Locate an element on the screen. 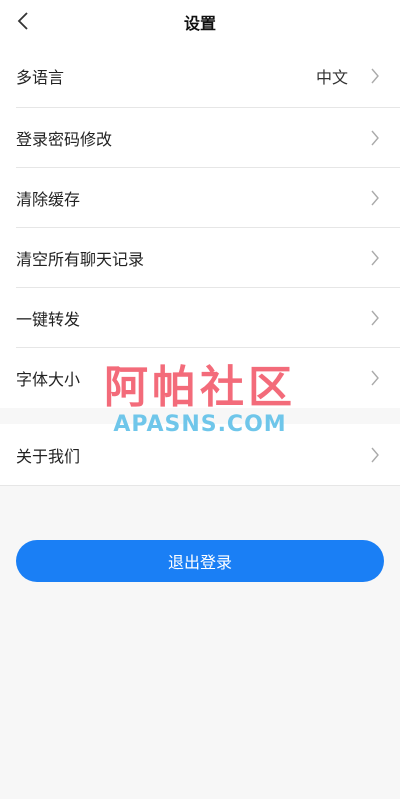  logout-button: 退出登录 is located at coordinates (200, 561).